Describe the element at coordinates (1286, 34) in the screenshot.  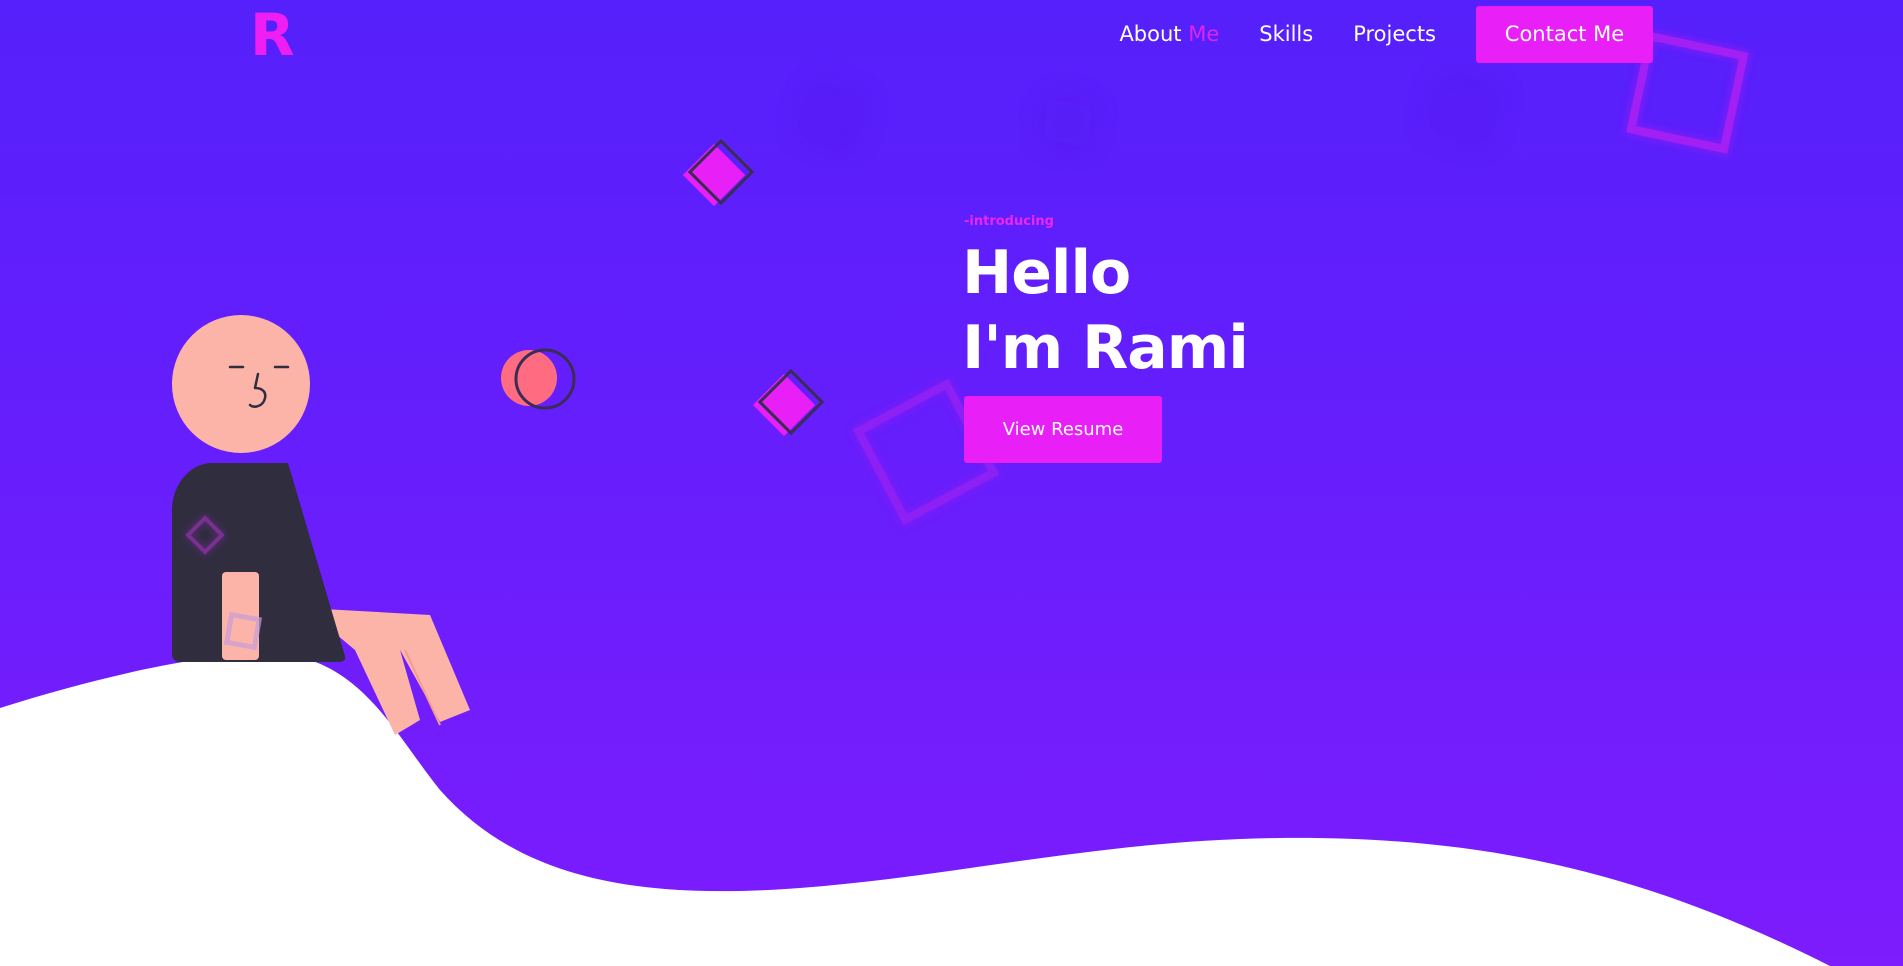
I see `nav-skills: Skills` at that location.